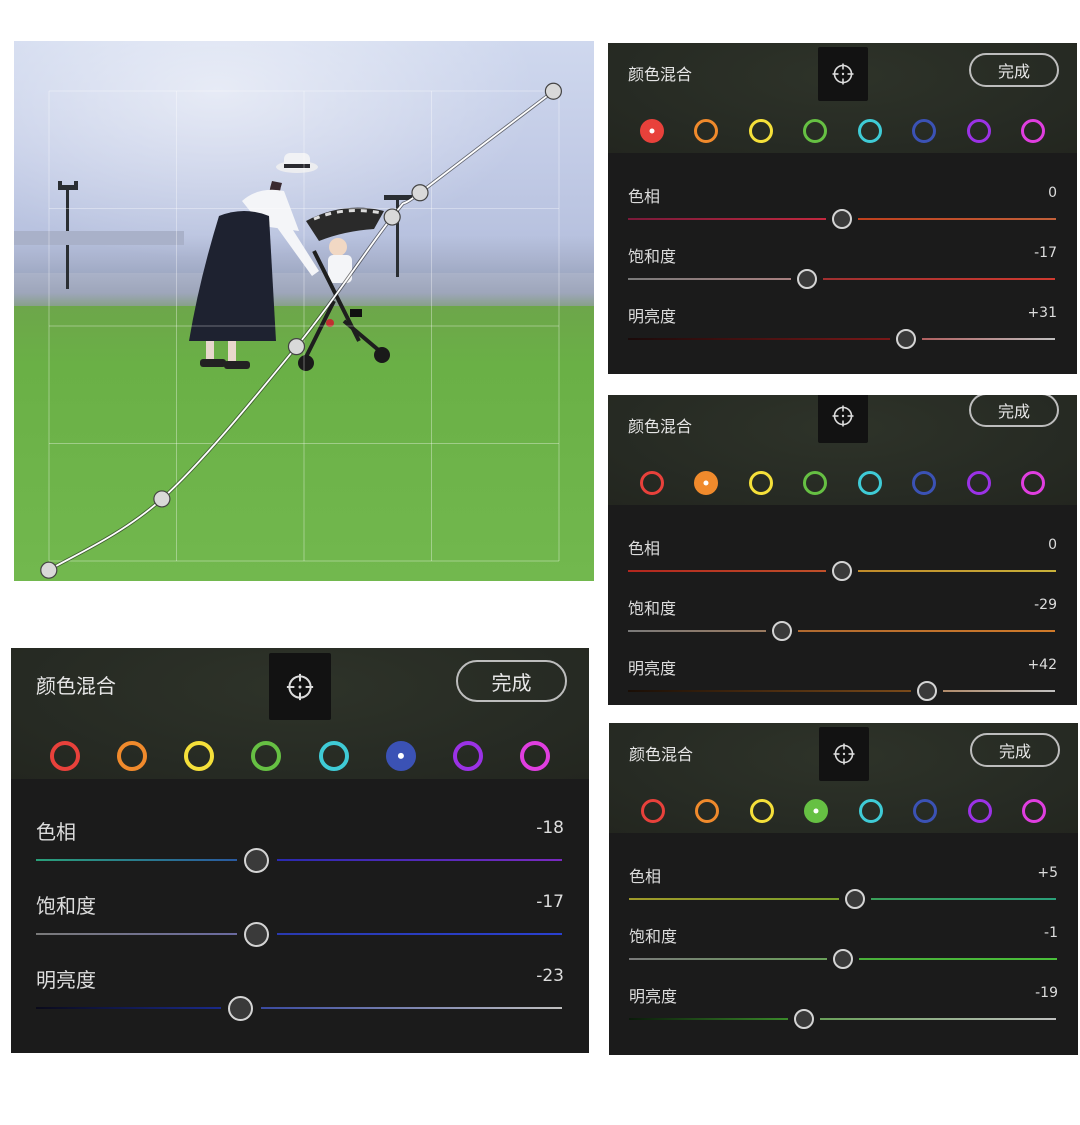 The image size is (1080, 1125). Describe the element at coordinates (1052, 193) in the screenshot. I see `slider-value: 0` at that location.